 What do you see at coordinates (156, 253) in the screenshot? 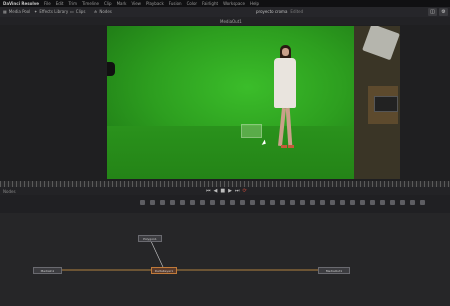
I see `mask-connection-line` at bounding box center [156, 253].